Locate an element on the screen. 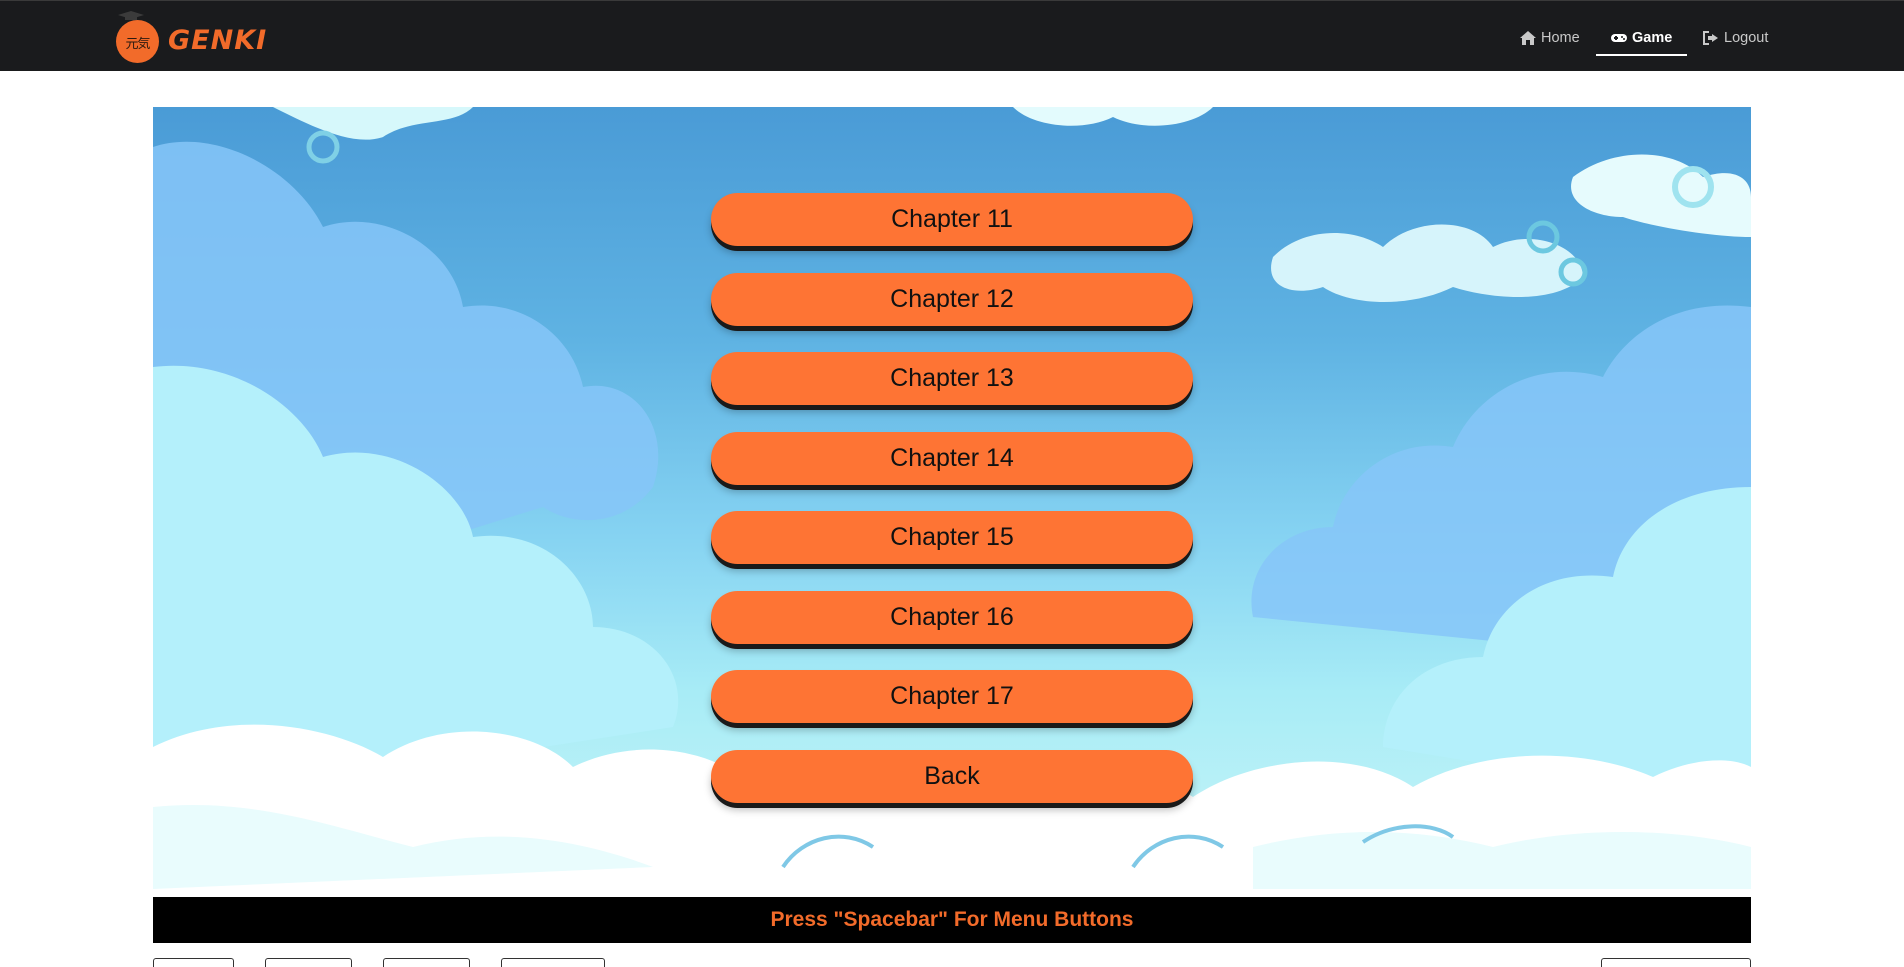 The image size is (1904, 967). gamepad-icon is located at coordinates (1619, 38).